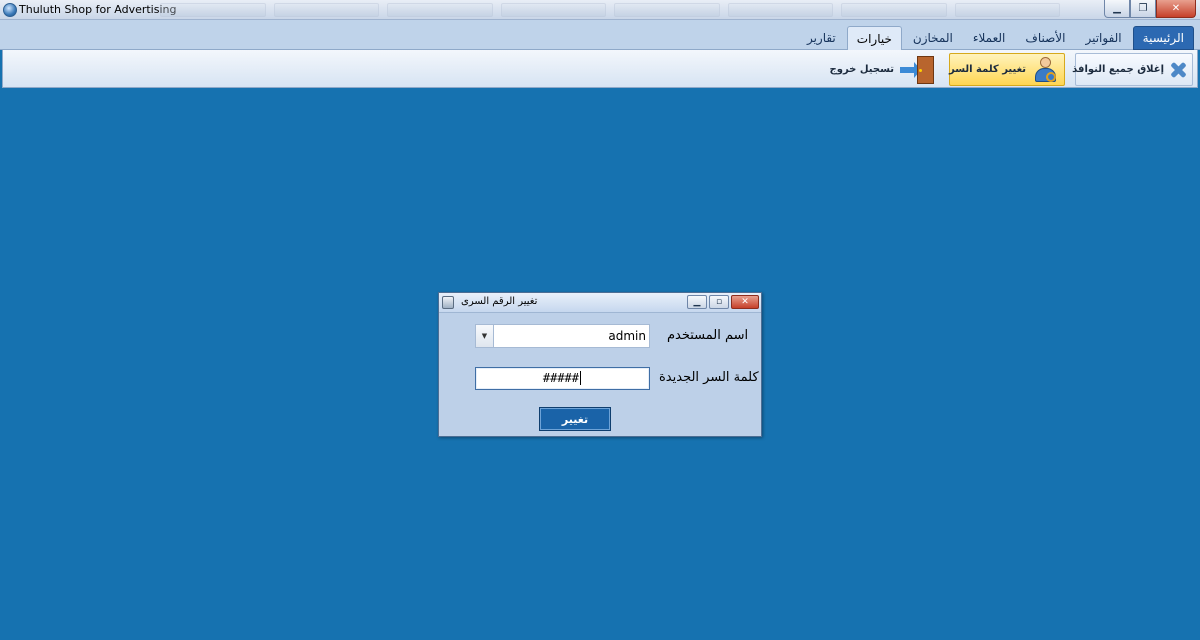 Image resolution: width=1200 pixels, height=640 pixels. I want to click on background-taskbar-ghost, so click(610, 10).